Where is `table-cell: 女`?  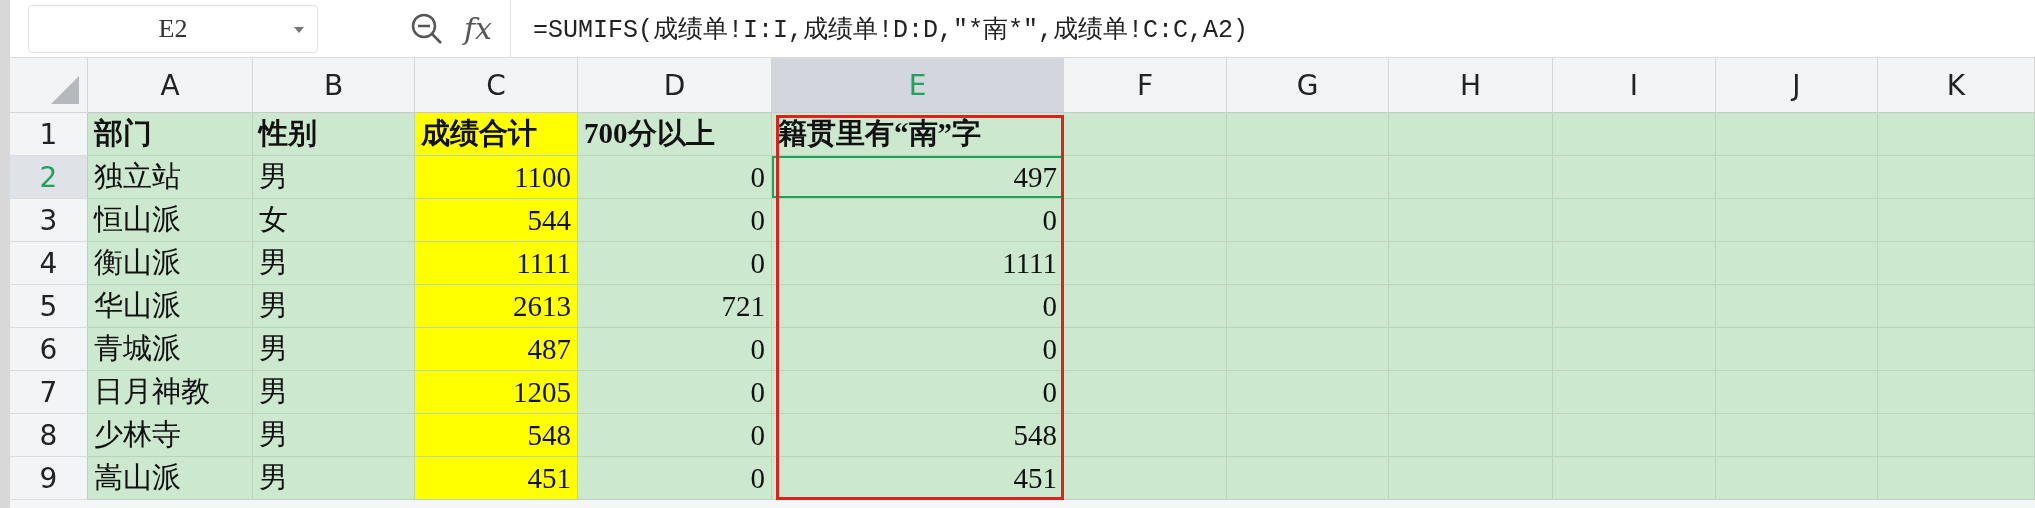
table-cell: 女 is located at coordinates (334, 220).